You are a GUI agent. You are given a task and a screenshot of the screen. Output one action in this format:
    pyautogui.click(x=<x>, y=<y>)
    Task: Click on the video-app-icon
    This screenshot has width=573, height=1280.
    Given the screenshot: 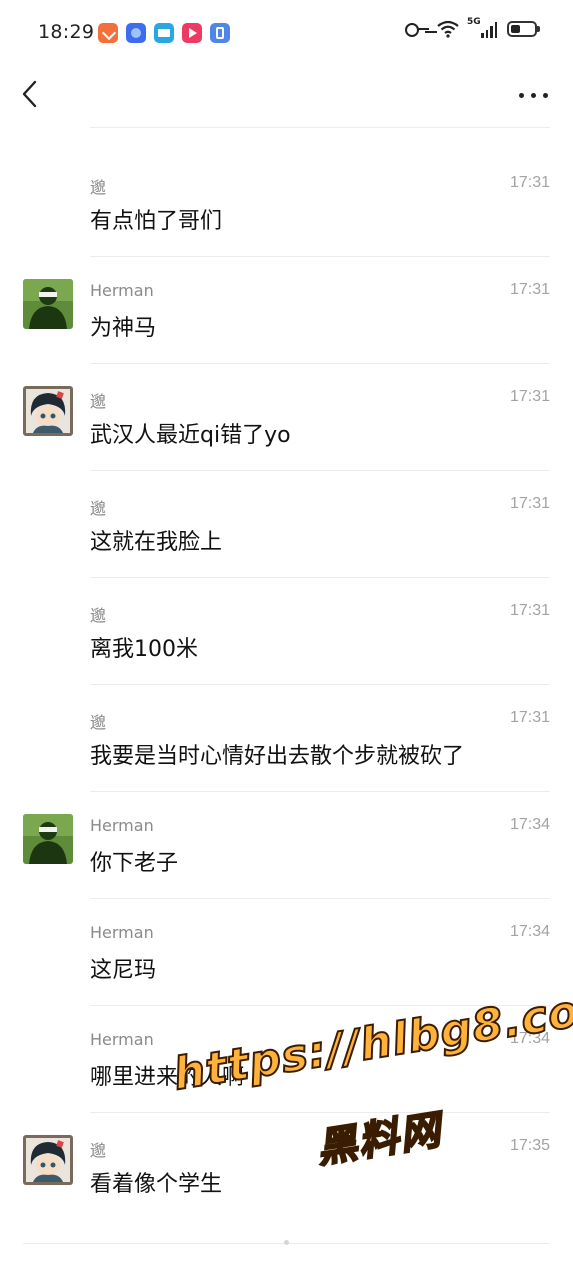 What is the action you would take?
    pyautogui.click(x=192, y=33)
    